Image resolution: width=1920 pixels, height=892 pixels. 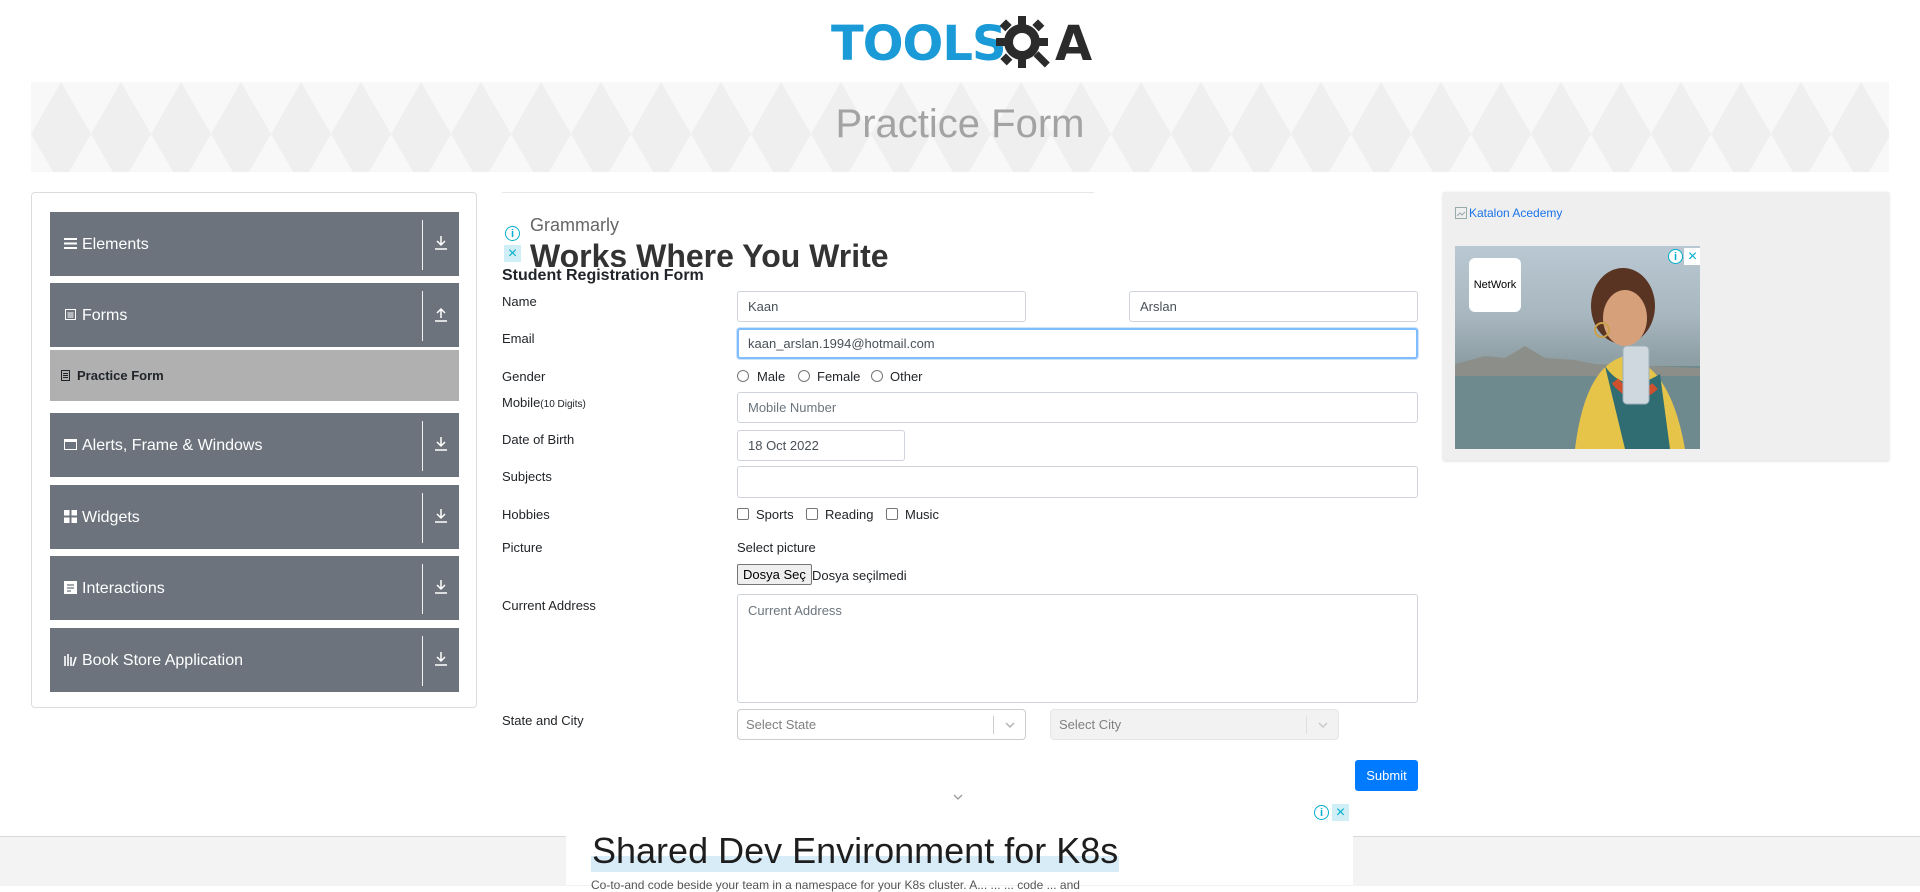 I want to click on hobby-sports-checkbox, so click(x=743, y=514).